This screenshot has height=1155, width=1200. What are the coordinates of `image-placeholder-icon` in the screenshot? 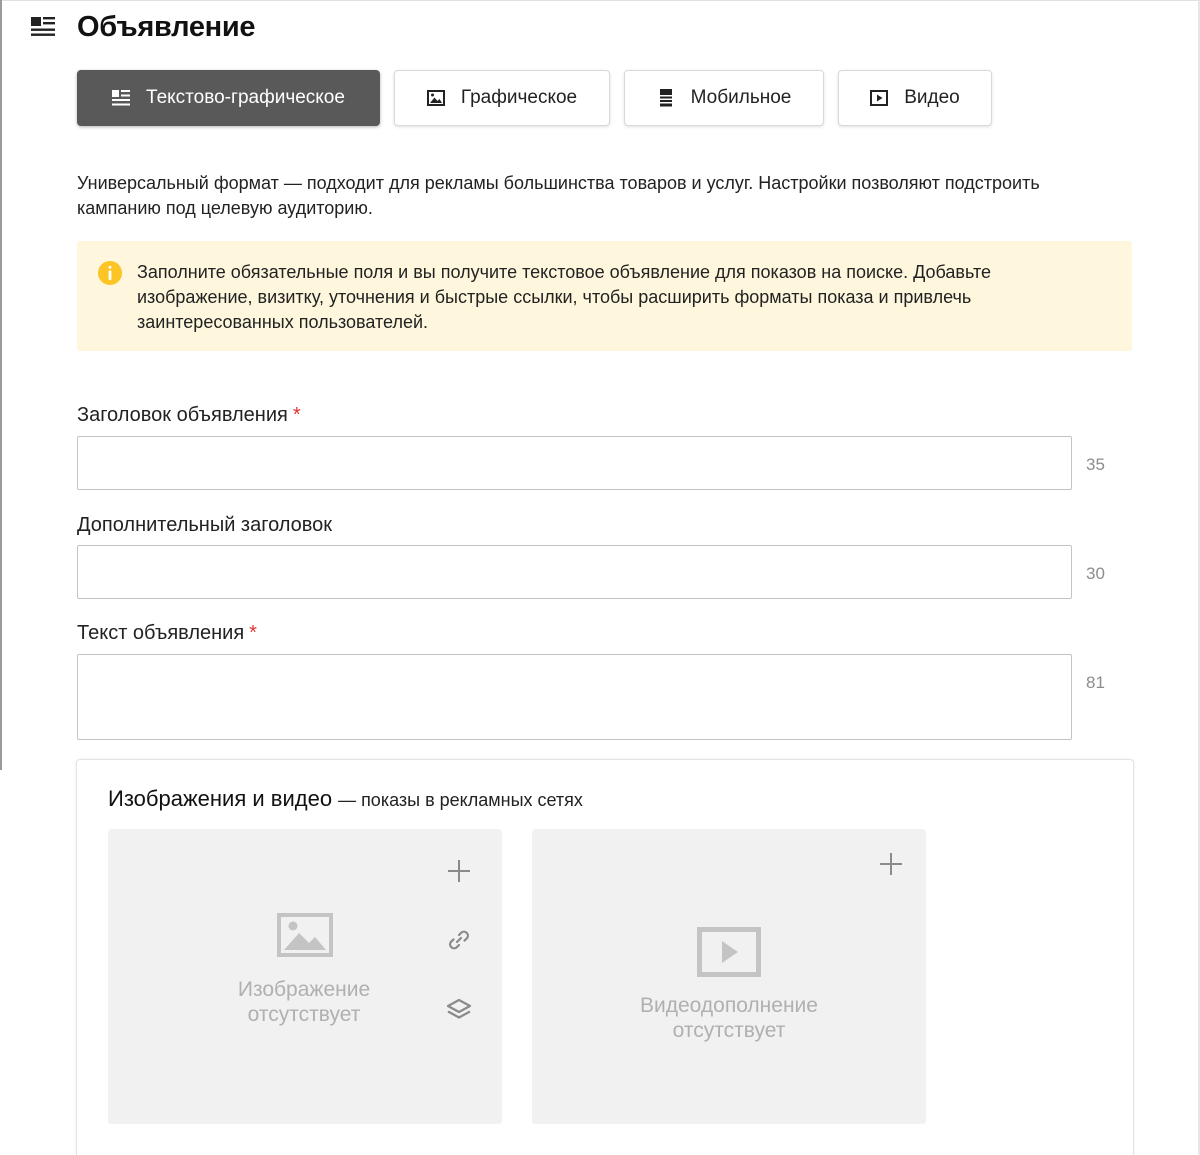 It's located at (305, 937).